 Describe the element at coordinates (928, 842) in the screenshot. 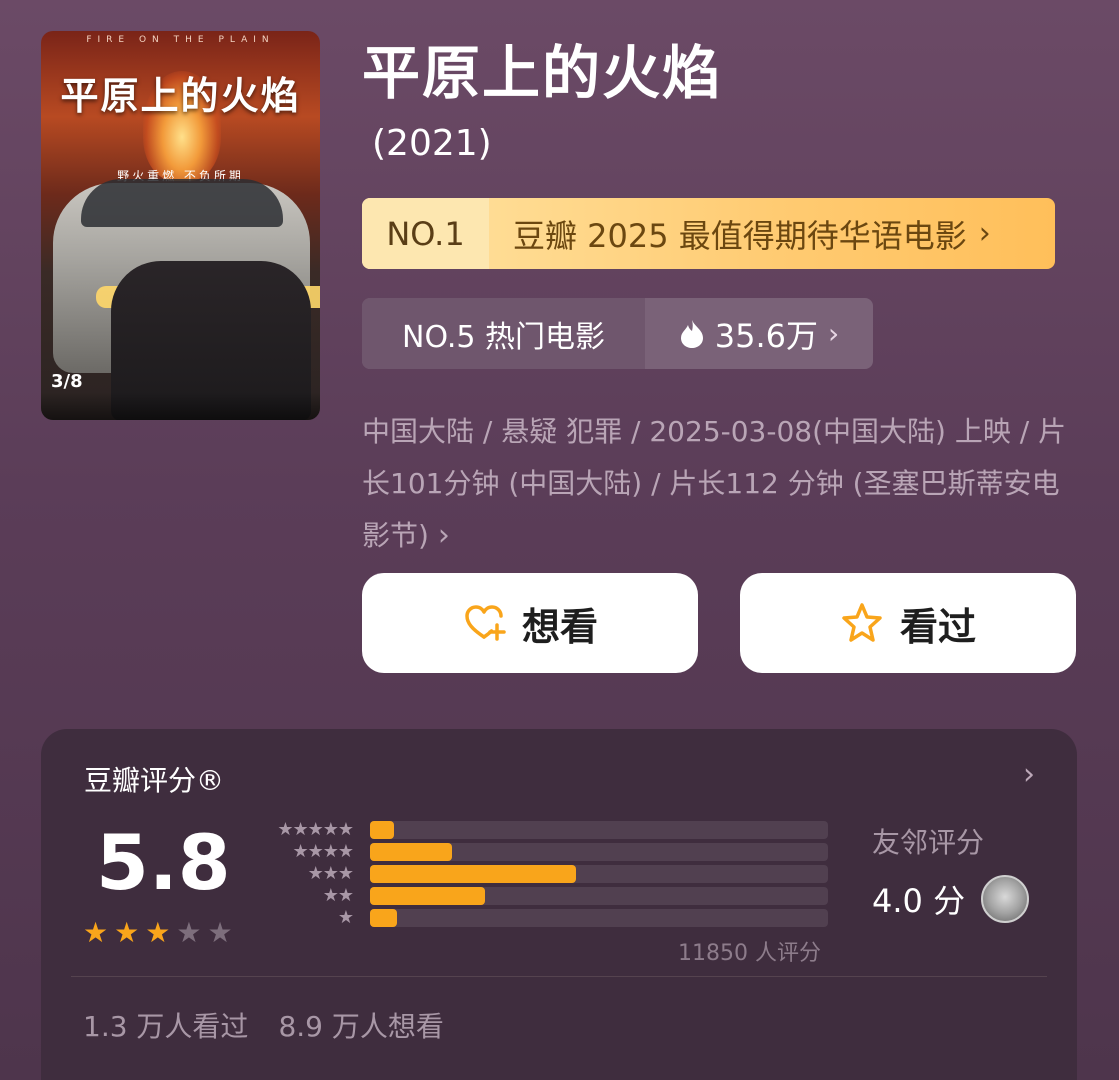

I see `friends-rating-label: 友邻评分` at that location.